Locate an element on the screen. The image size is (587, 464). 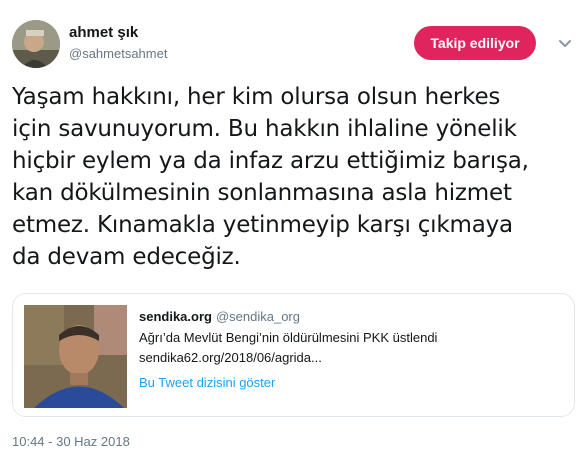
author-name: ahmet şık is located at coordinates (103, 32).